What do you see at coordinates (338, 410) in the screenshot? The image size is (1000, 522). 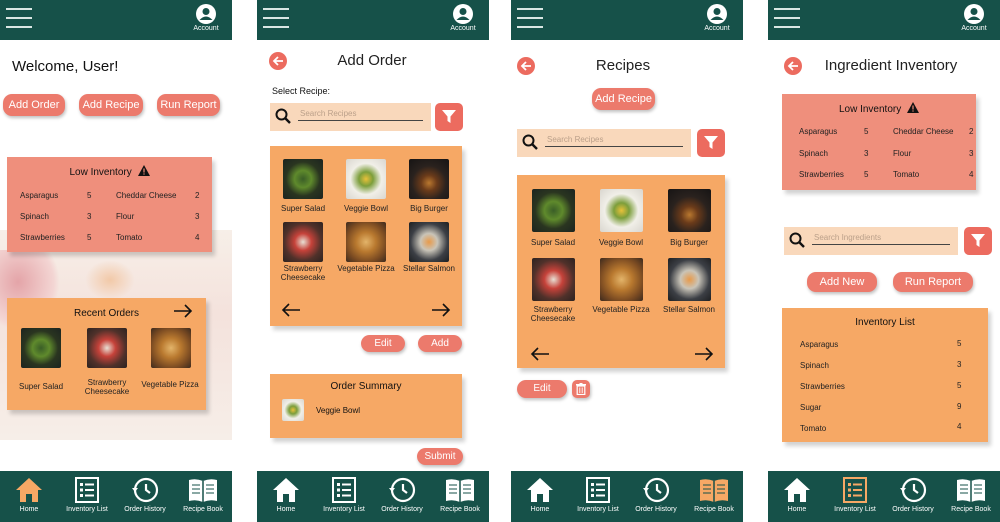 I see `summary-item-name: Veggie Bowl` at bounding box center [338, 410].